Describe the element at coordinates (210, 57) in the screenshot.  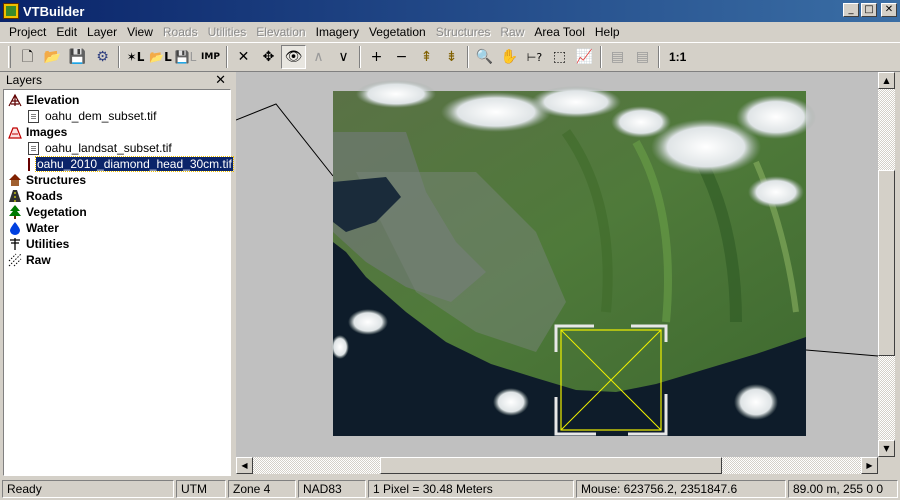
I see `import-icon: IMP` at that location.